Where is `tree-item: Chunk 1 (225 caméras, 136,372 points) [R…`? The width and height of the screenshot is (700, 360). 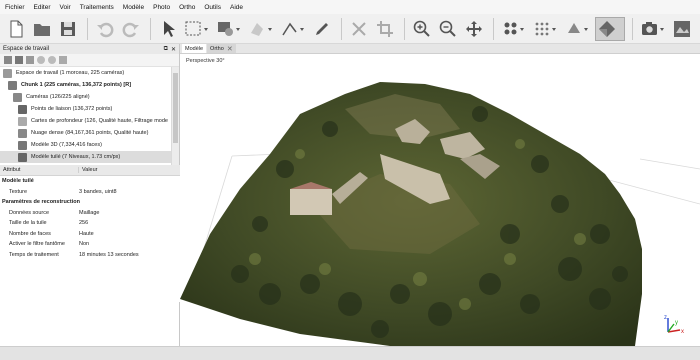 tree-item: Chunk 1 (225 caméras, 136,372 points) [R… is located at coordinates (89, 85).